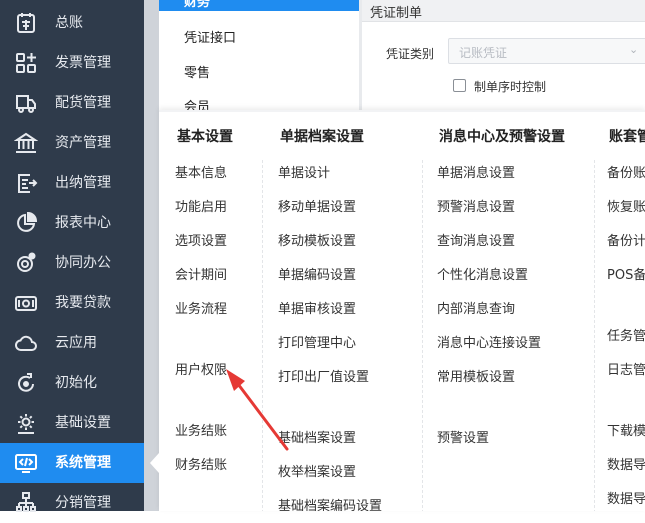  Describe the element at coordinates (26, 463) in the screenshot. I see `code-monitor-icon` at that location.